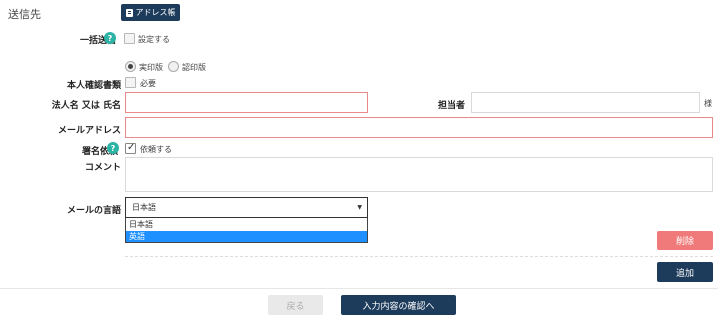 The image size is (718, 320). Describe the element at coordinates (173, 66) in the screenshot. I see `radio-mitomein` at that location.